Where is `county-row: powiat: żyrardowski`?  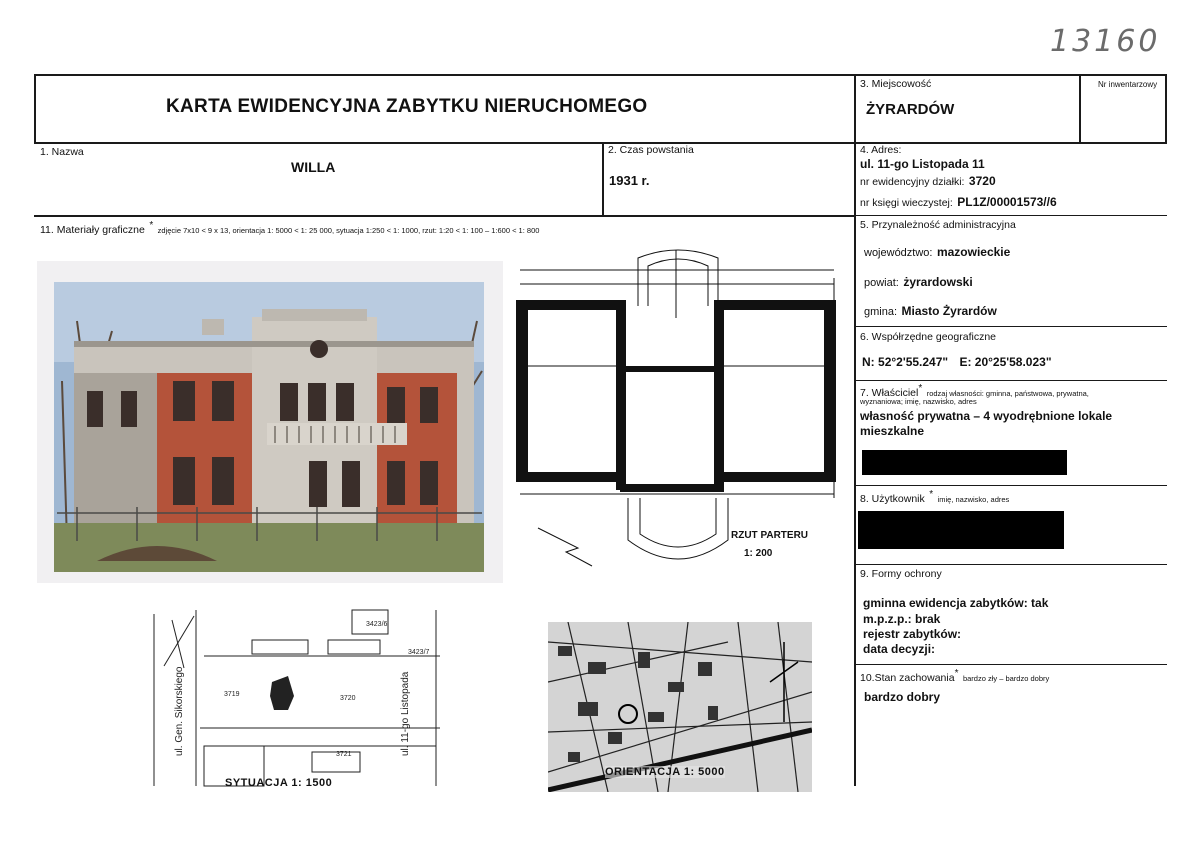 county-row: powiat: żyrardowski is located at coordinates (918, 282).